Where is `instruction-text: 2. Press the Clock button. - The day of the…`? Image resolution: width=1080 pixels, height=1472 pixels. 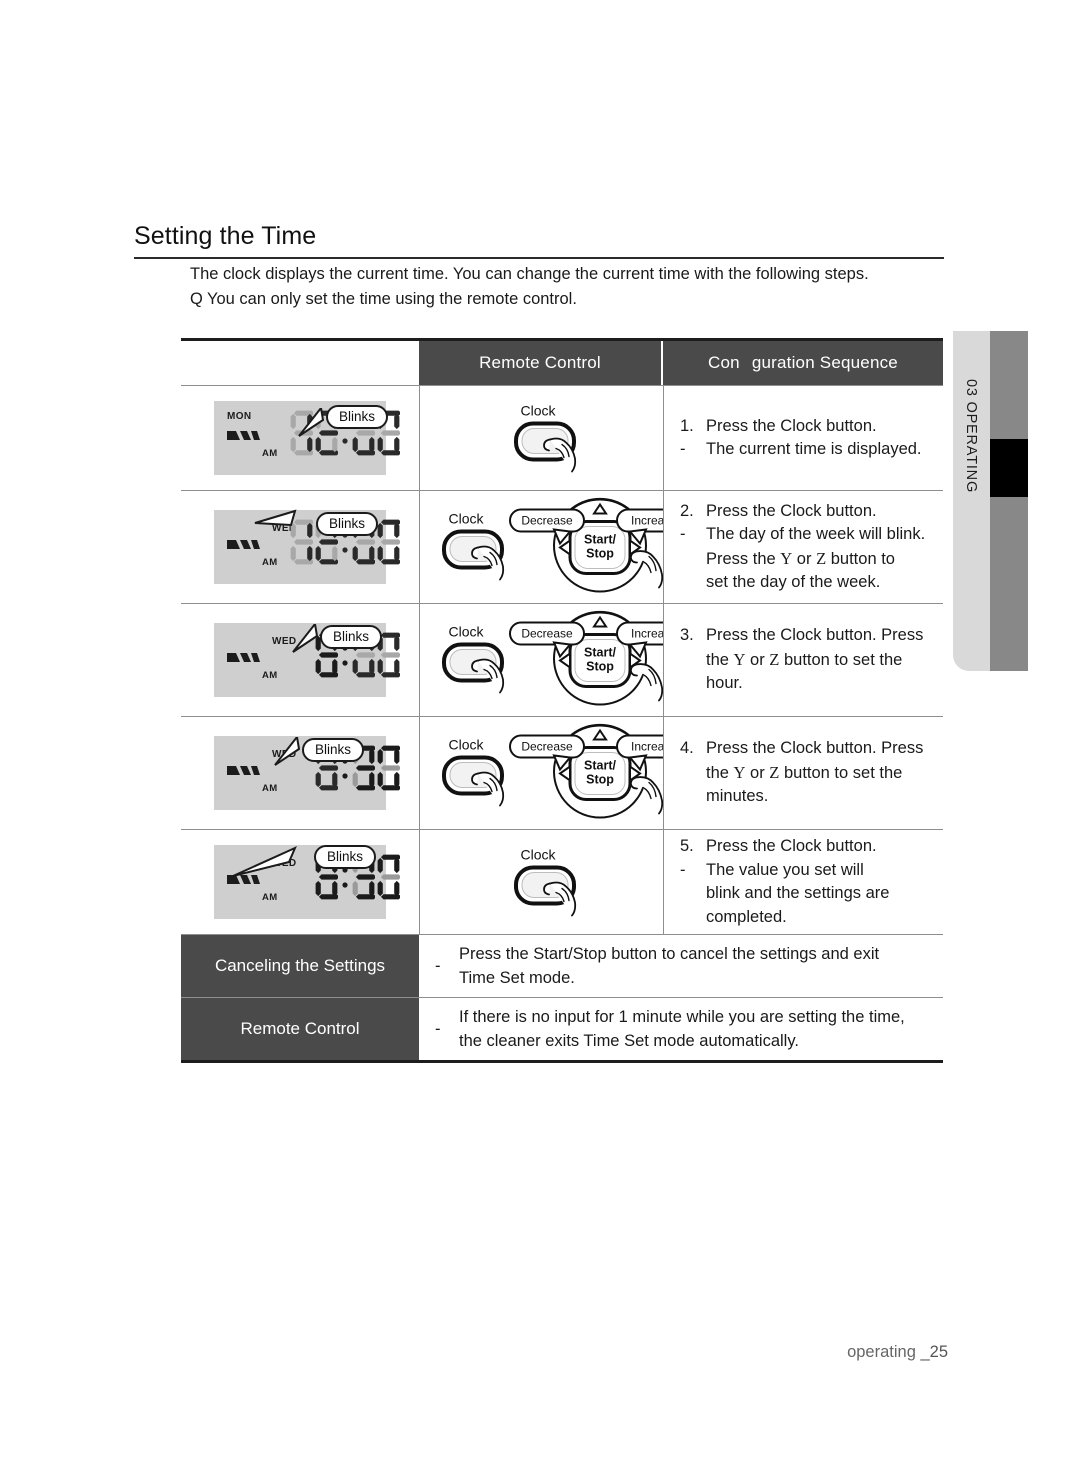
instruction-text: 2. Press the Clock button. - The day of the… is located at coordinates (802, 547).